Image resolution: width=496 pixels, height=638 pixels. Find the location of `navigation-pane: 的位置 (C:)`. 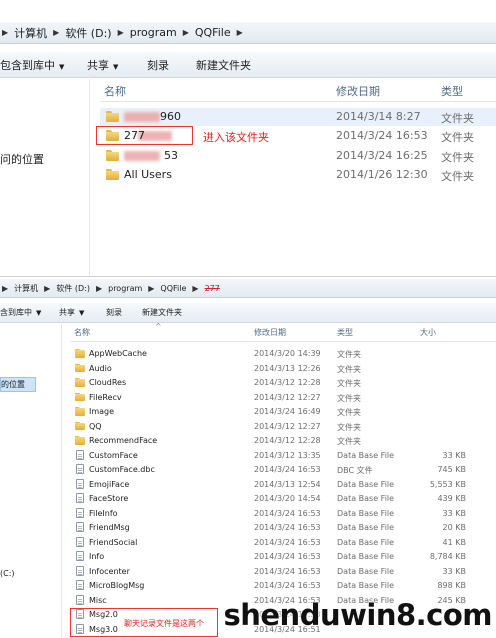

navigation-pane: 的位置 (C:) is located at coordinates (31, 481).